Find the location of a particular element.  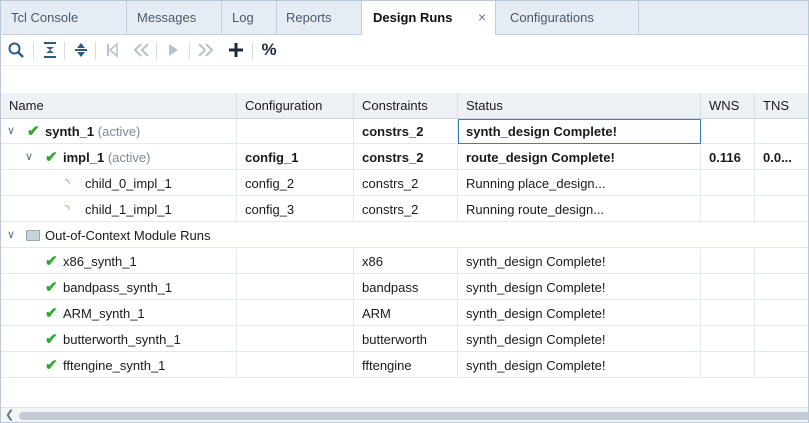

run-name-cell: impl_1 (active) is located at coordinates (148, 157).